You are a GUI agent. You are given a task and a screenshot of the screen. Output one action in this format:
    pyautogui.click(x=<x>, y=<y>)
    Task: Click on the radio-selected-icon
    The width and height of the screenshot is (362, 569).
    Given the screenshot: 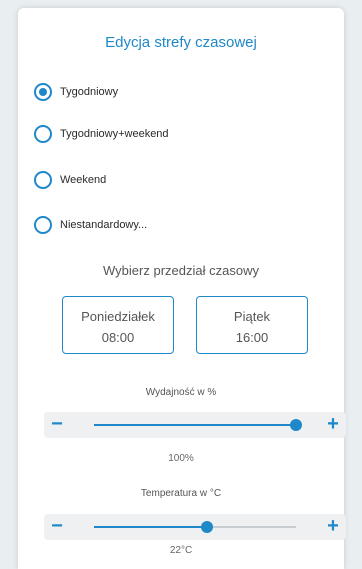 What is the action you would take?
    pyautogui.click(x=43, y=92)
    